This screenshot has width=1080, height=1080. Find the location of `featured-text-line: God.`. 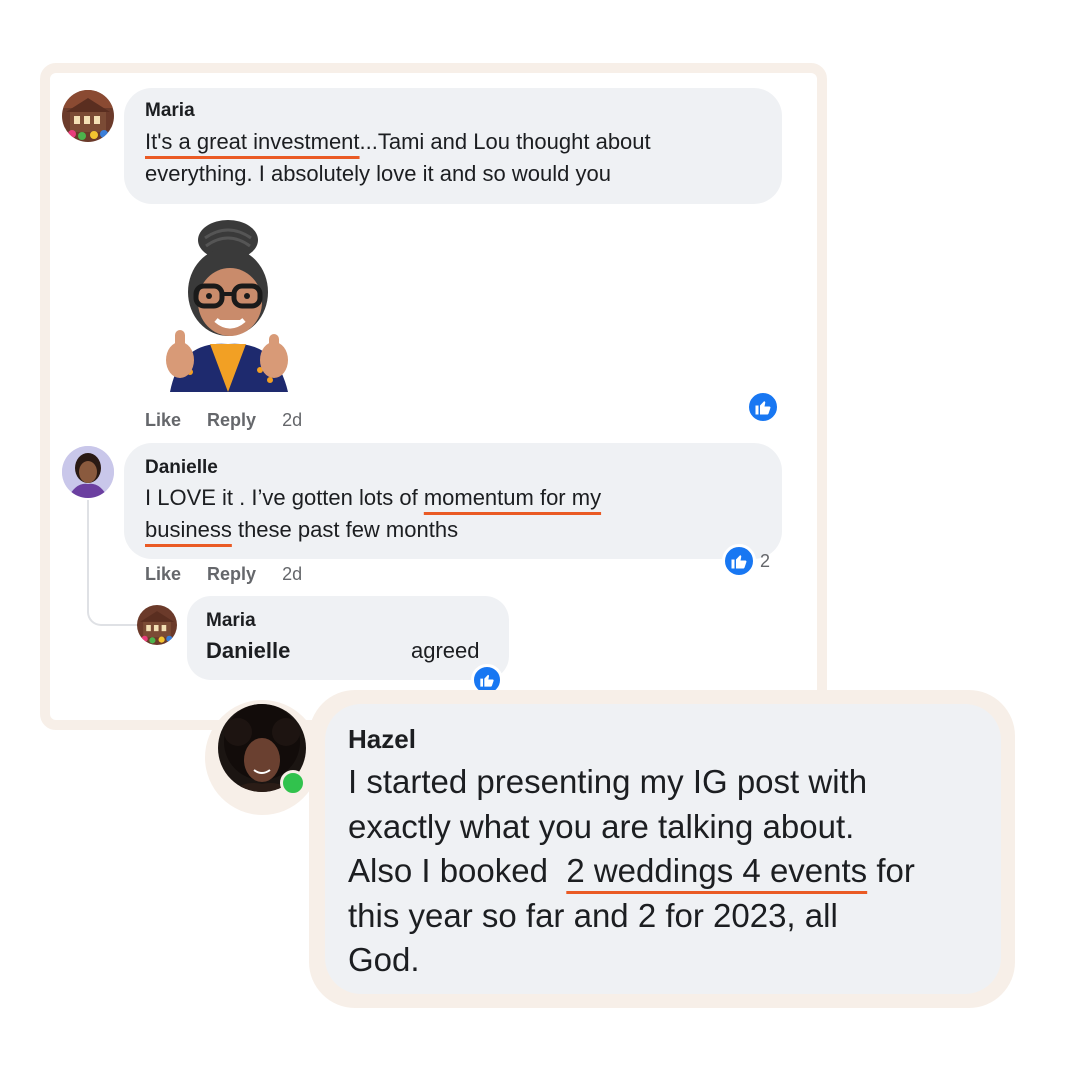

featured-text-line: God. is located at coordinates (384, 959).